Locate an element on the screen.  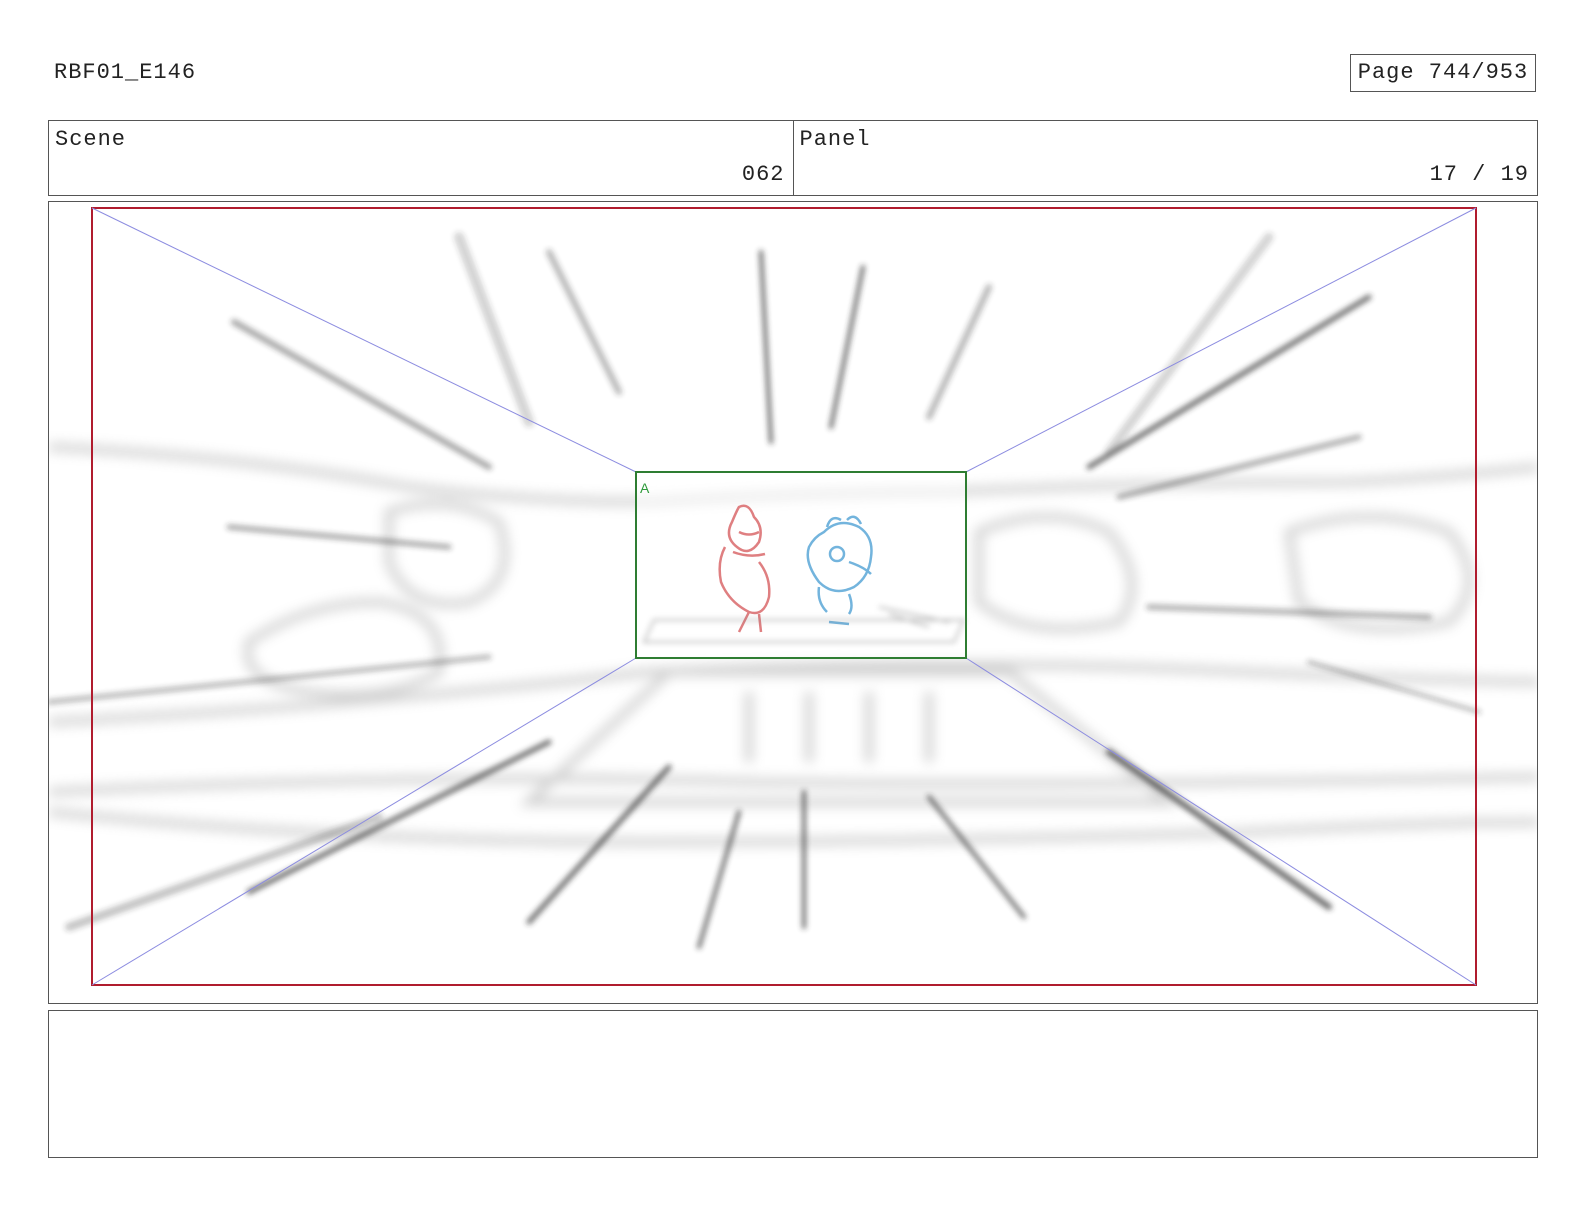
zoom-target-frame is located at coordinates (801, 565).